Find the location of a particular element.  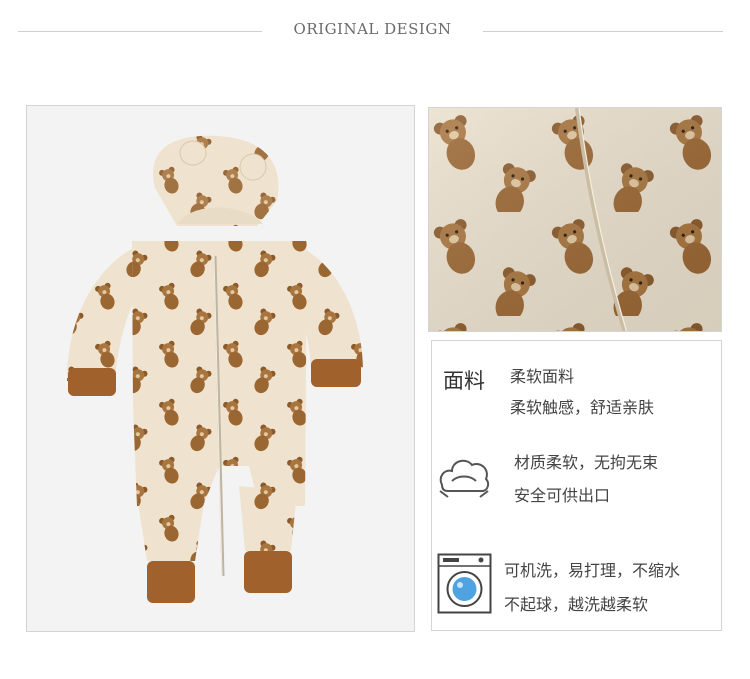

divider-left is located at coordinates (140, 31).